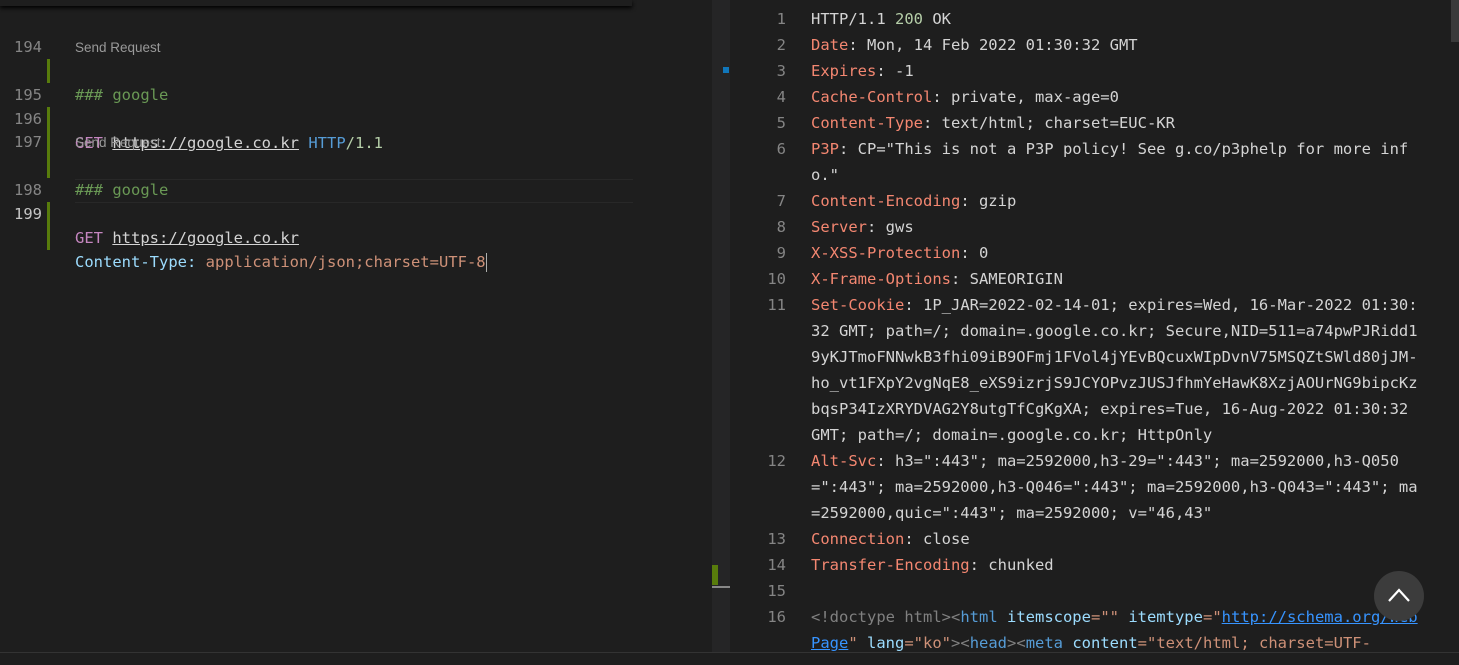 The height and width of the screenshot is (665, 1459). I want to click on header-name: Cache-Control, so click(872, 97).